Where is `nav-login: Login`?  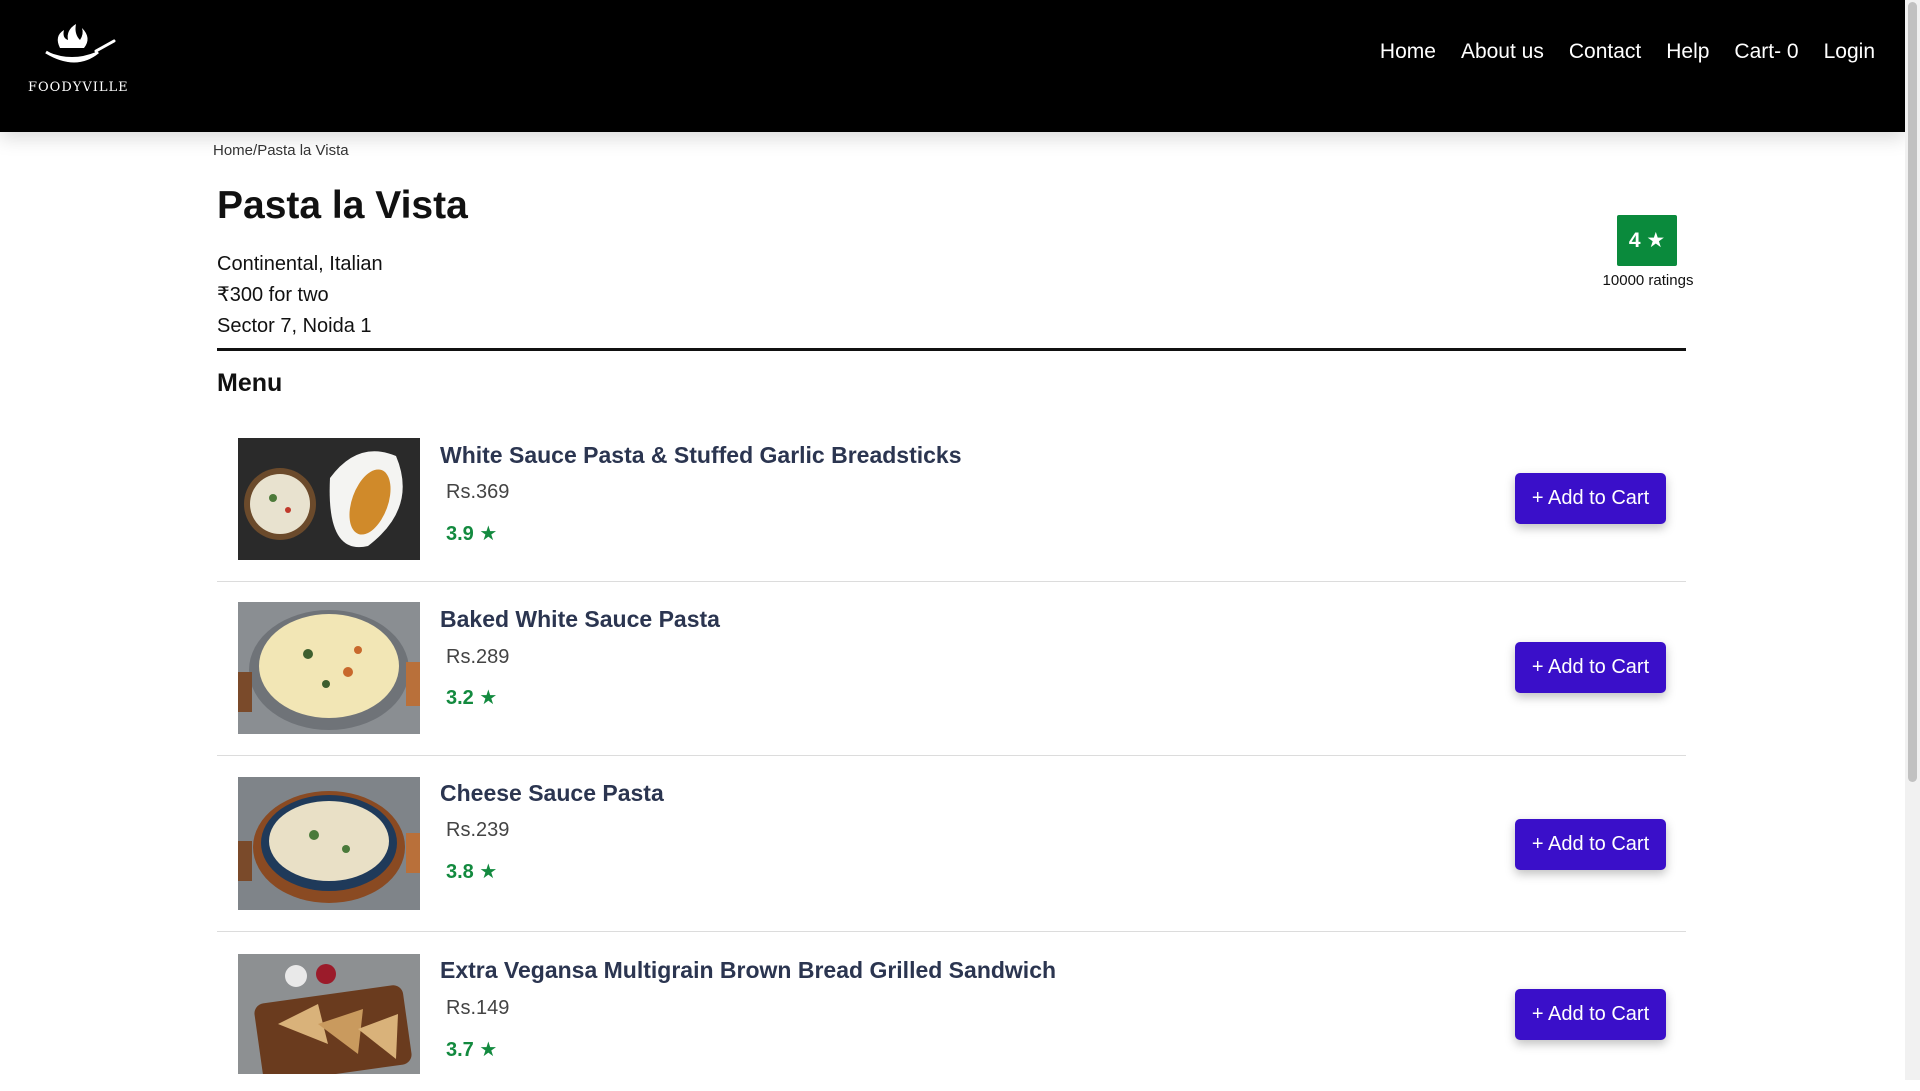
nav-login: Login is located at coordinates (1849, 52).